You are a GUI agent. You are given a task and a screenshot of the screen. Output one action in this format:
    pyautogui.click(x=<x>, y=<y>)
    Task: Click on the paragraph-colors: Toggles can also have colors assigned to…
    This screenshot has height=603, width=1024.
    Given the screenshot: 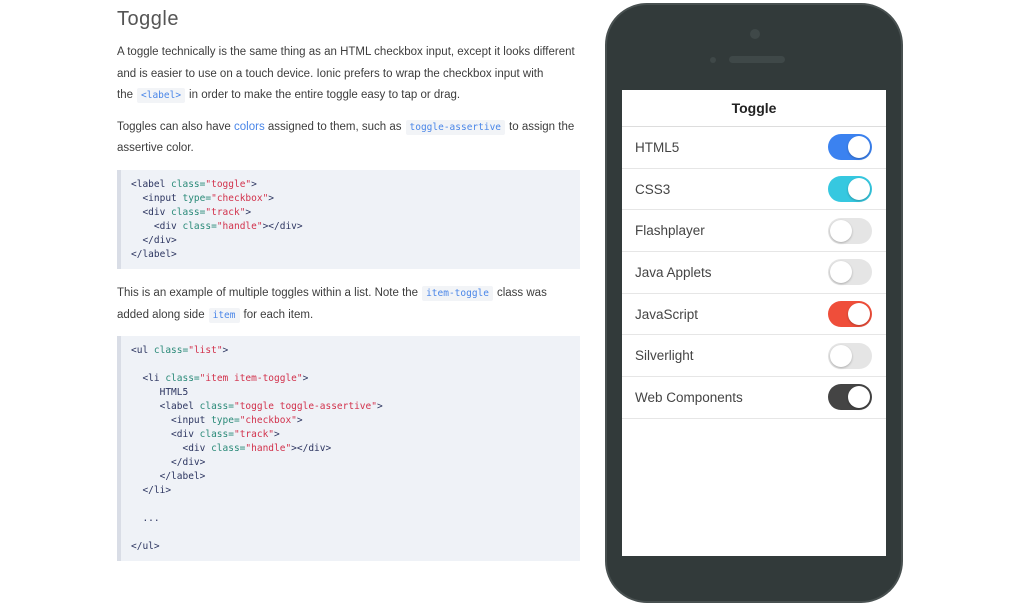 What is the action you would take?
    pyautogui.click(x=348, y=138)
    